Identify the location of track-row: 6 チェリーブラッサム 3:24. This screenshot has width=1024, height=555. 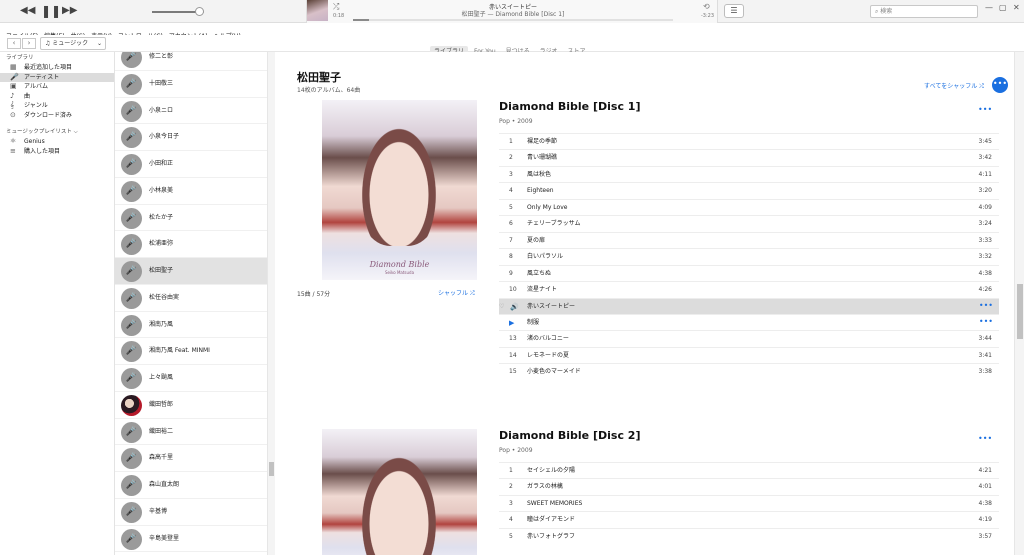
(749, 223).